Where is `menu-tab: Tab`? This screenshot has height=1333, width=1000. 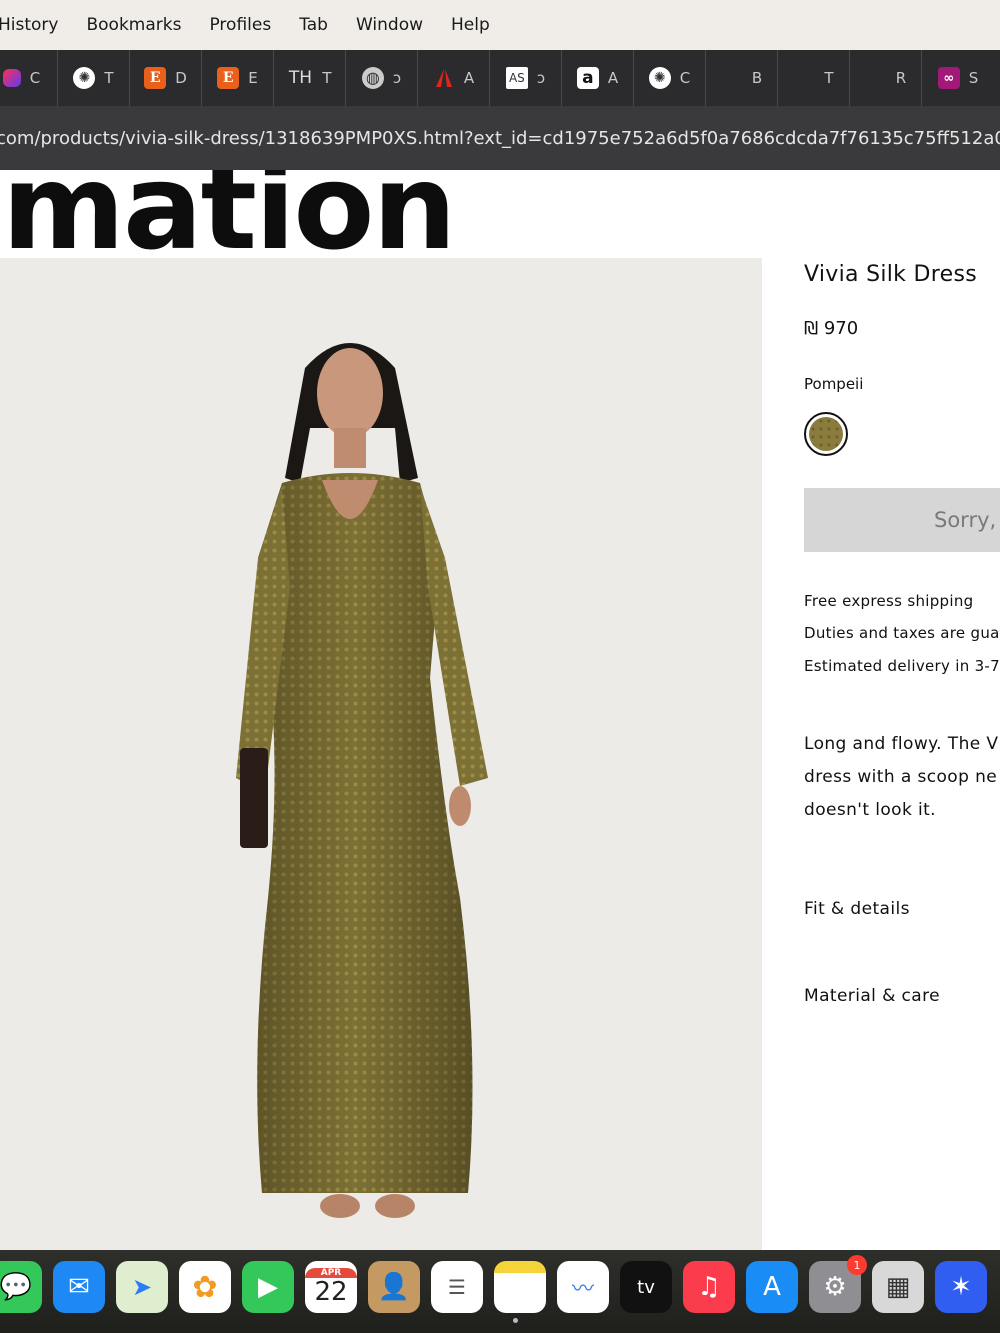
menu-tab: Tab is located at coordinates (313, 25).